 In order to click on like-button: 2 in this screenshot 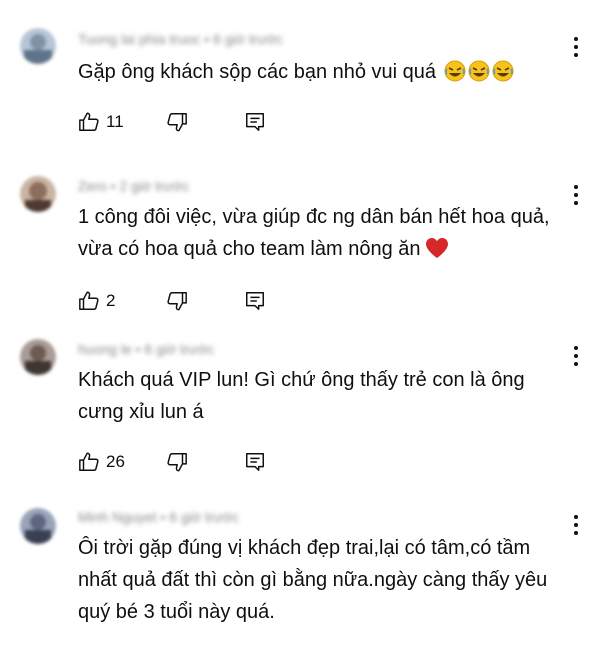, I will do `click(96, 301)`.